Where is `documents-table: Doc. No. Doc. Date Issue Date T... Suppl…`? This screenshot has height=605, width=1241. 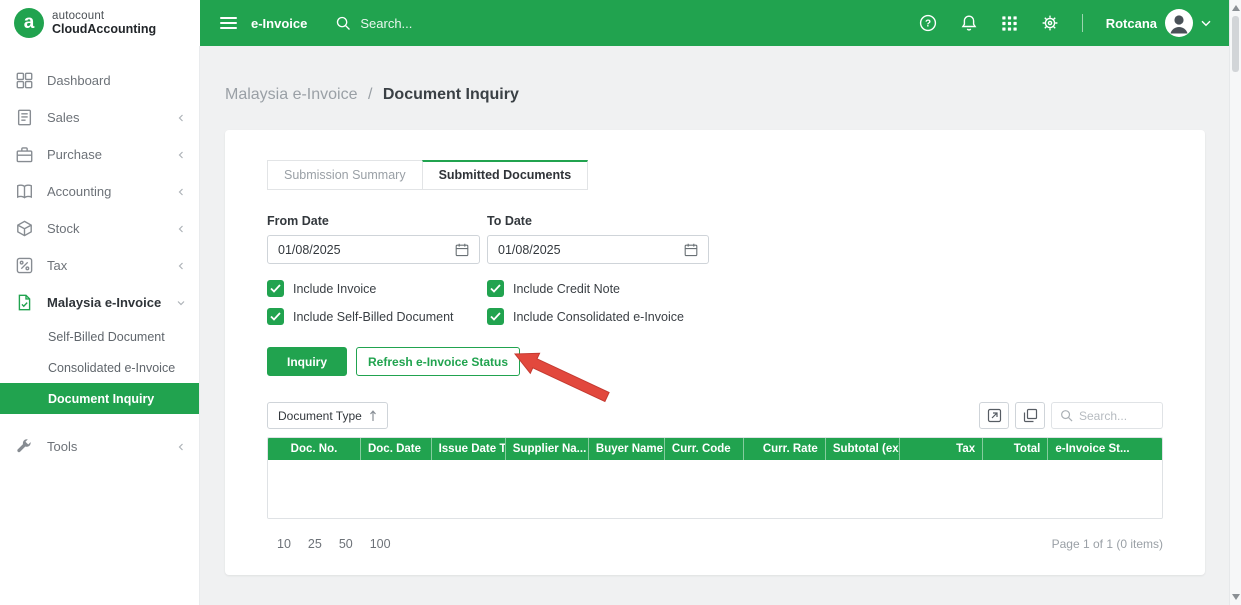 documents-table: Doc. No. Doc. Date Issue Date T... Suppl… is located at coordinates (715, 478).